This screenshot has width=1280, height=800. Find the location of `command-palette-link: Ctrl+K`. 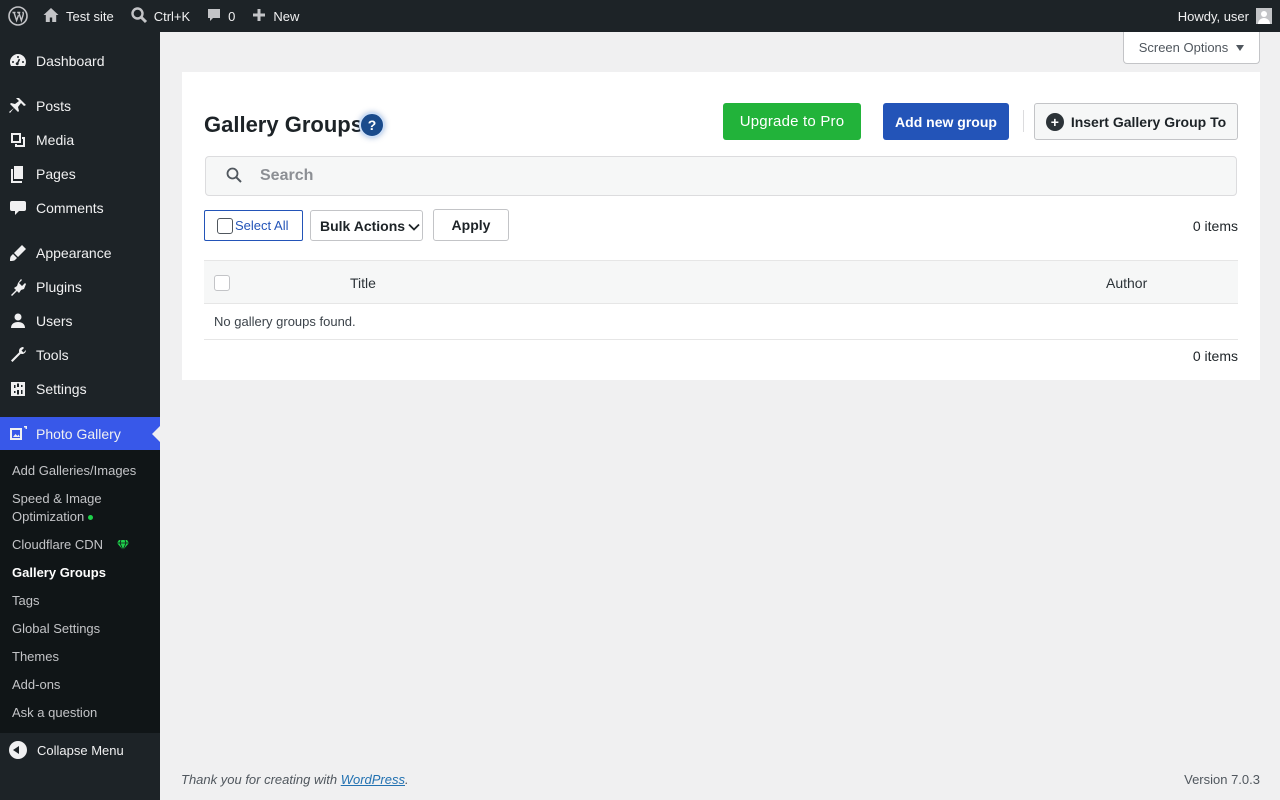

command-palette-link: Ctrl+K is located at coordinates (160, 16).